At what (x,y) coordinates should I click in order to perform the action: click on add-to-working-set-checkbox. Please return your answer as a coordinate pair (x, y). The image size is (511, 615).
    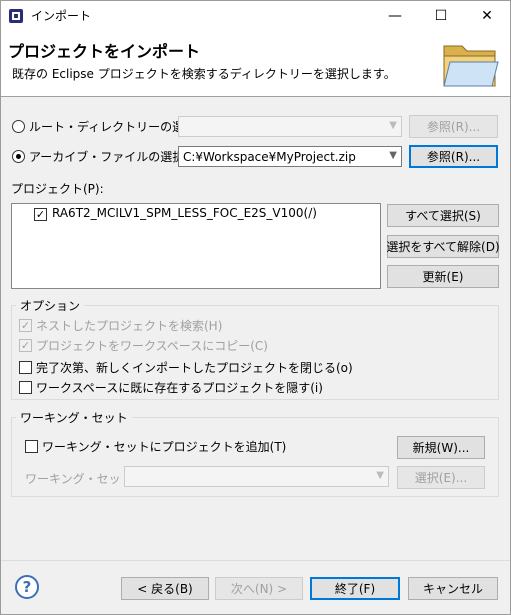
    Looking at the image, I should click on (31, 446).